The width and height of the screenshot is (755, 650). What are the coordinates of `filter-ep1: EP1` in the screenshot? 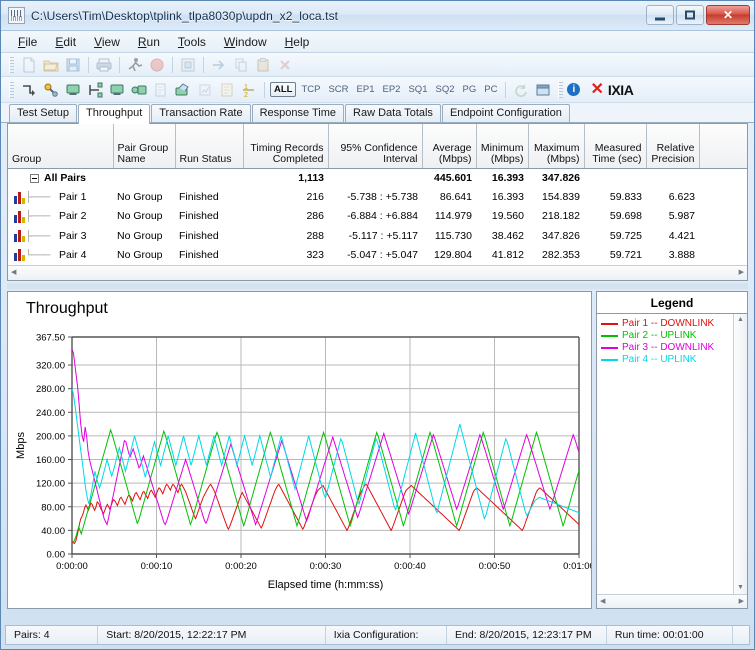 It's located at (366, 89).